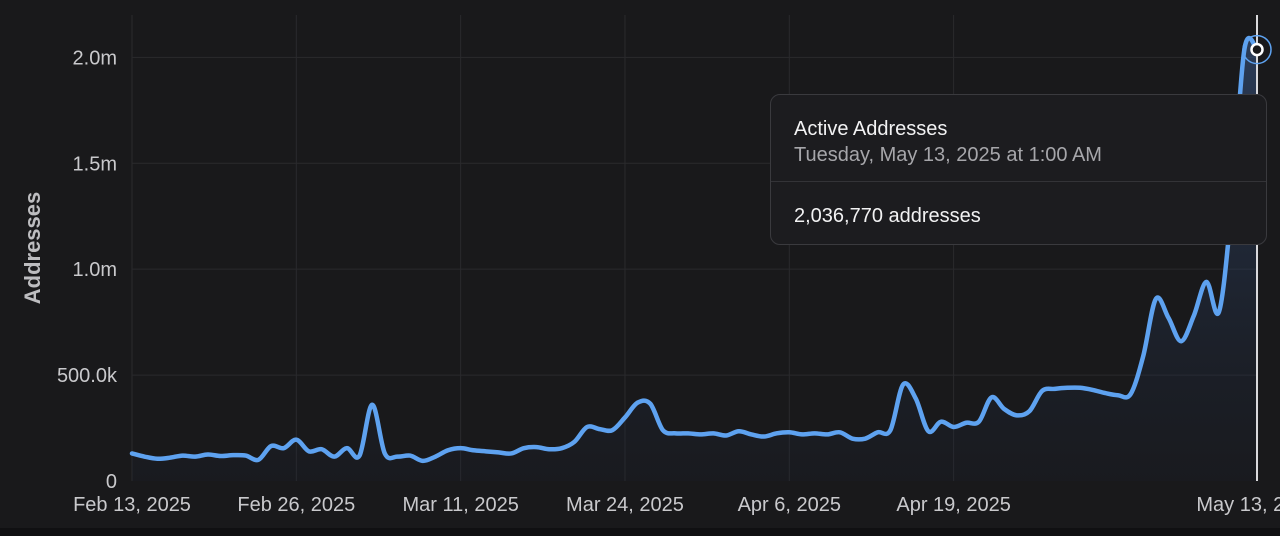  What do you see at coordinates (1257, 49) in the screenshot?
I see `hover-marker` at bounding box center [1257, 49].